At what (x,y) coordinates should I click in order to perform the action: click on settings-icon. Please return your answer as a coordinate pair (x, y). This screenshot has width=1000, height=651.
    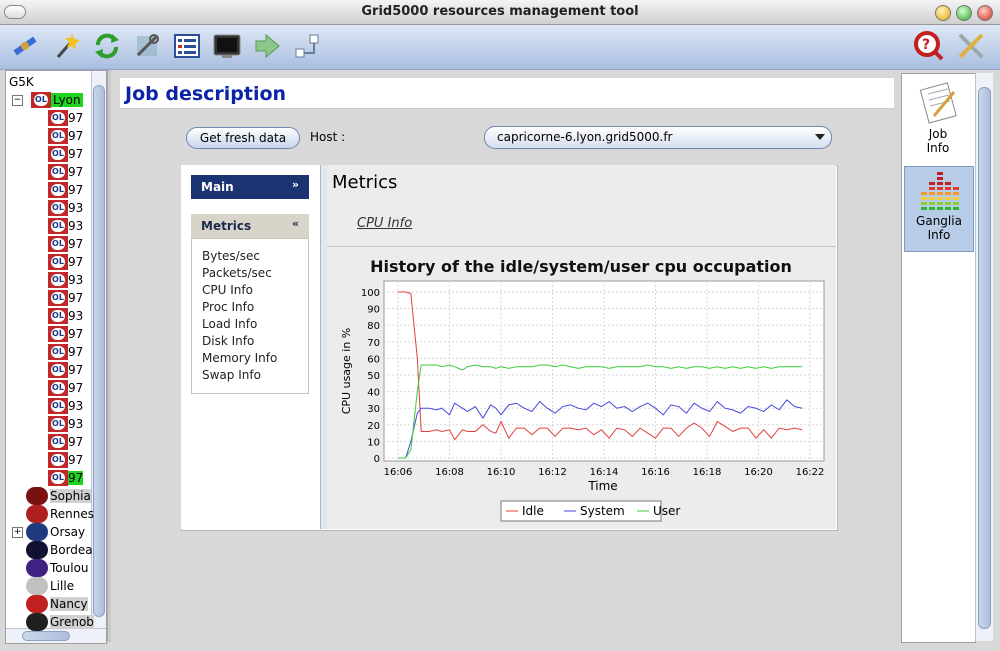
    Looking at the image, I should click on (971, 46).